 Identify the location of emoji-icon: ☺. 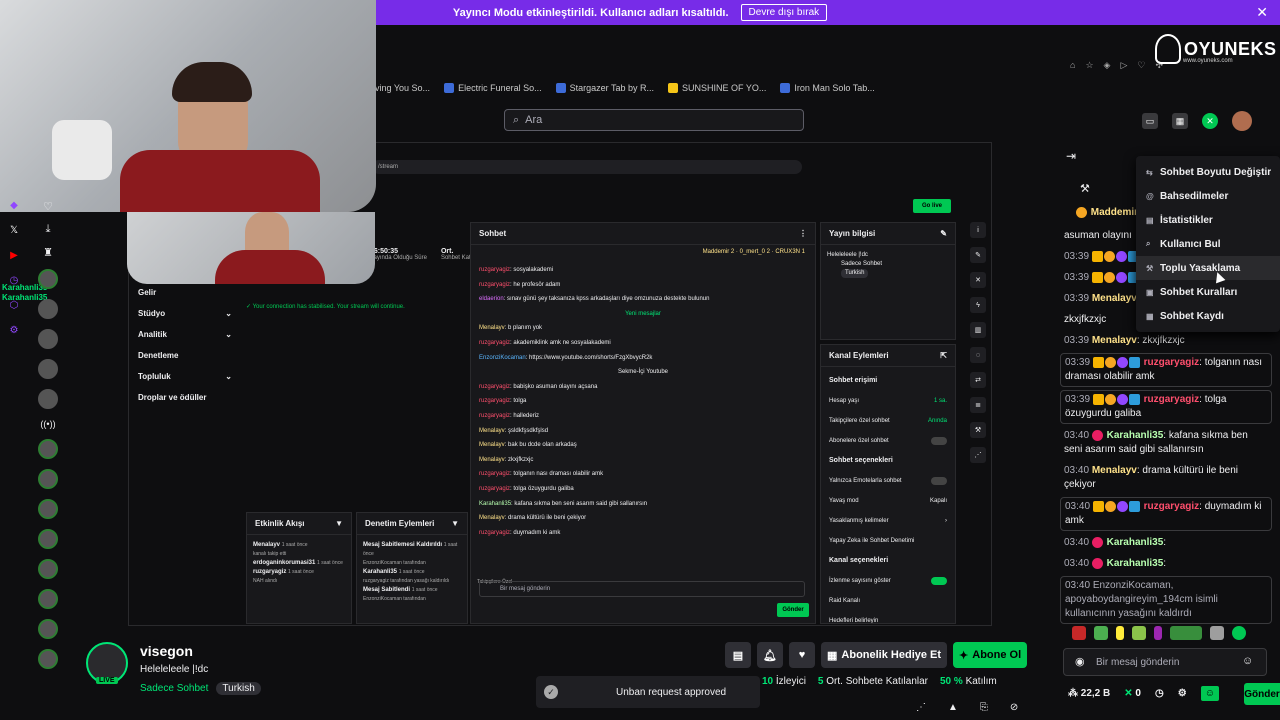
(1247, 661).